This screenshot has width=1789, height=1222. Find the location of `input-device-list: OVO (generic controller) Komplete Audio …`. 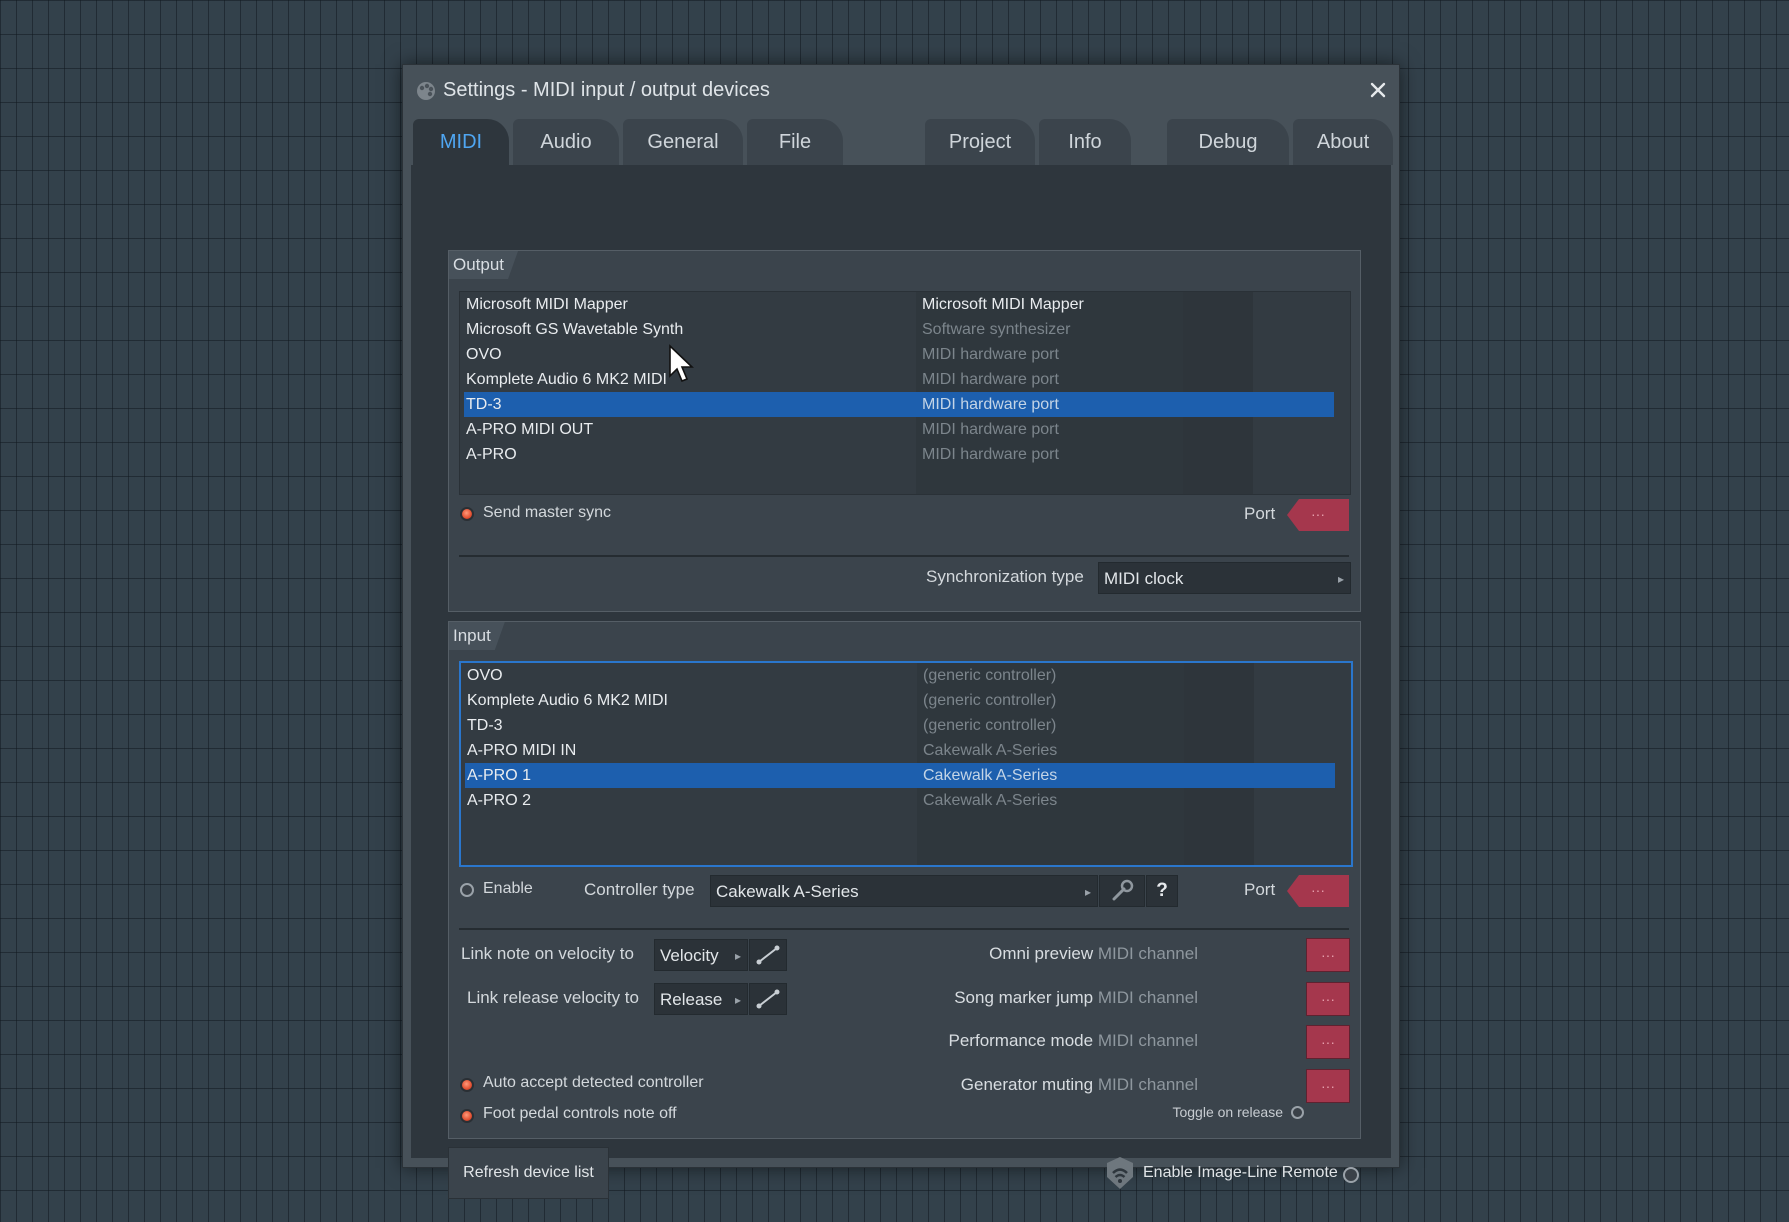

input-device-list: OVO (generic controller) Komplete Audio … is located at coordinates (906, 764).